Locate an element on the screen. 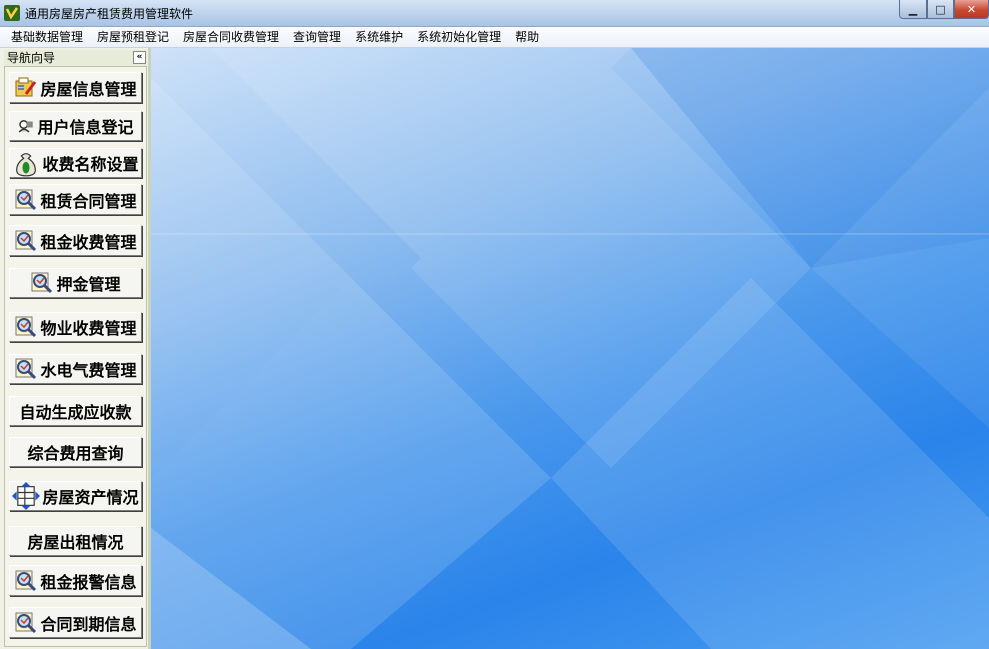  folder-edit-icon is located at coordinates (26, 86).